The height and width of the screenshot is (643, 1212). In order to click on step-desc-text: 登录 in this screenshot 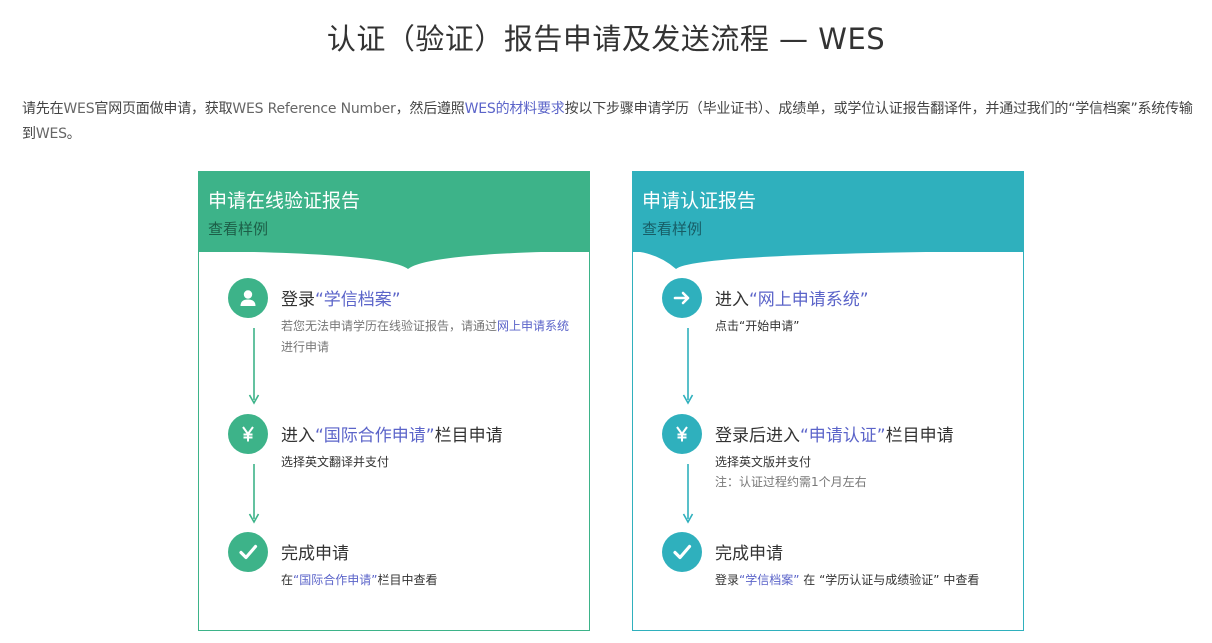, I will do `click(727, 580)`.